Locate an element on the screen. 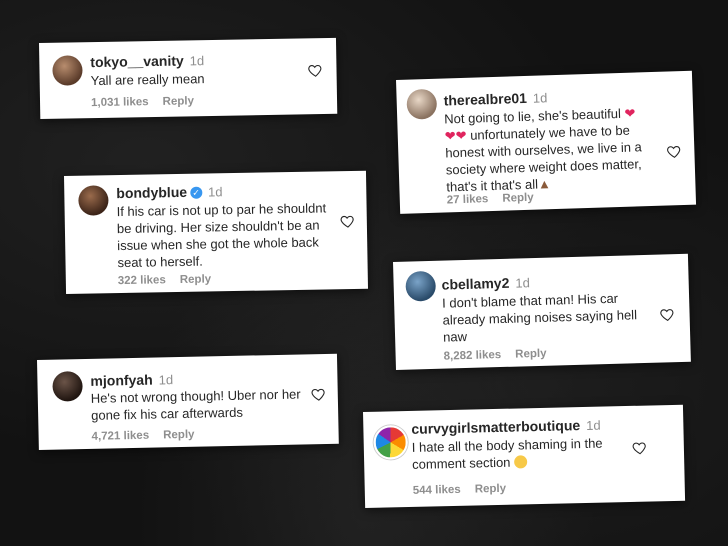  like-count: 8,282 likes is located at coordinates (472, 356).